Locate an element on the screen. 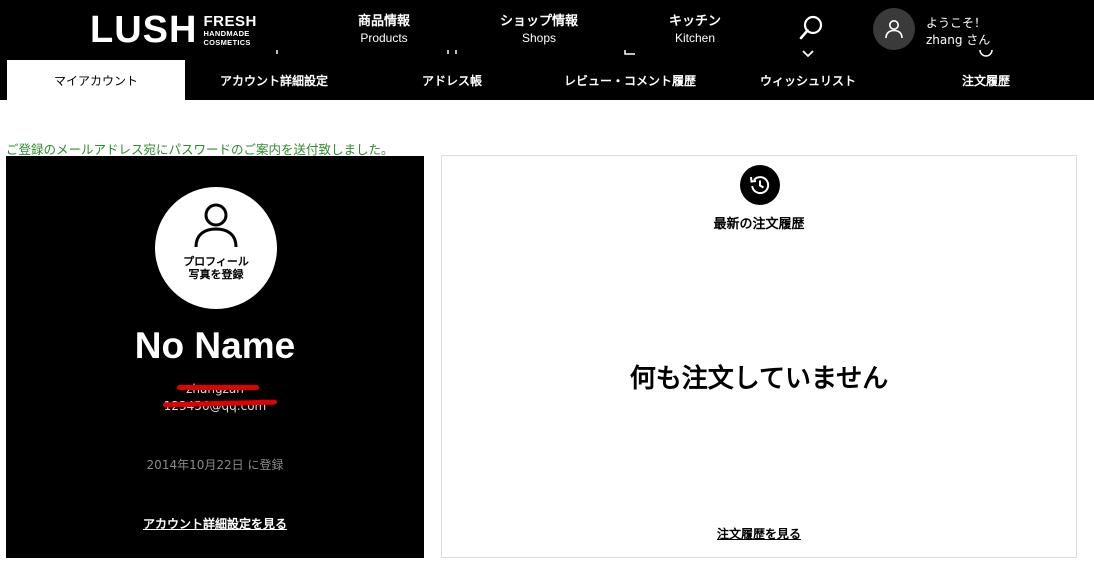 This screenshot has height=569, width=1094. logo-word: LUSH is located at coordinates (144, 30).